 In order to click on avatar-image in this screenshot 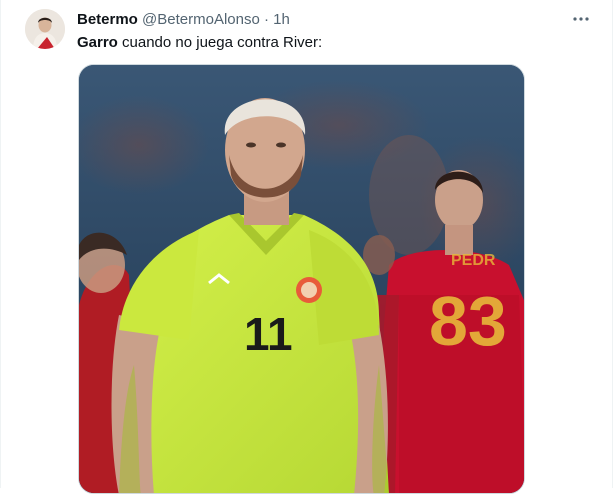, I will do `click(45, 29)`.